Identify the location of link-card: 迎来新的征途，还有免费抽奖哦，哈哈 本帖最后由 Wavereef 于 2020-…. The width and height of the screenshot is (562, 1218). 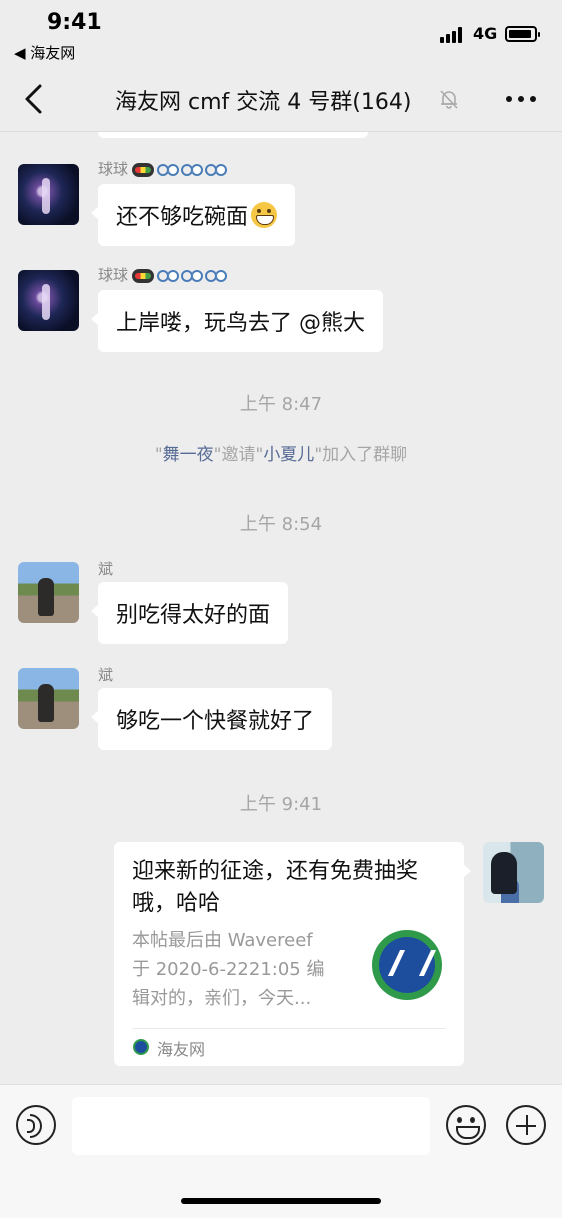
(292, 954).